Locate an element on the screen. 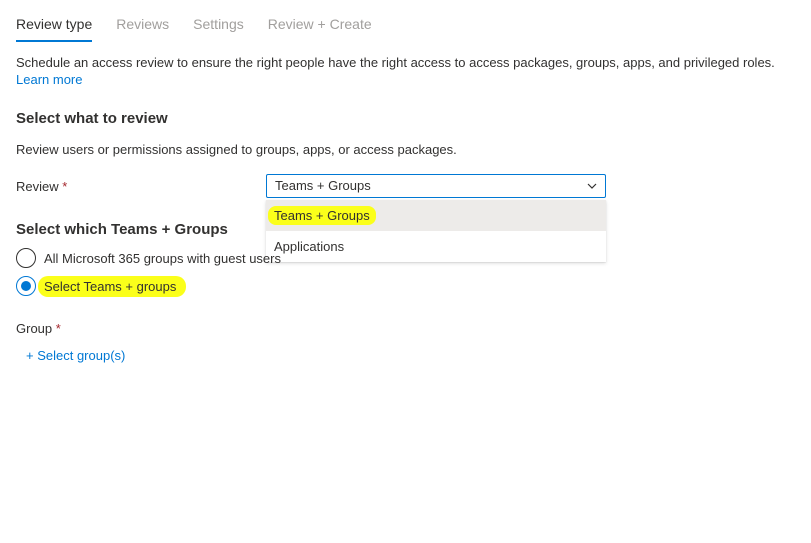 The width and height of the screenshot is (811, 543). section-title-review: Select what to review is located at coordinates (92, 118).